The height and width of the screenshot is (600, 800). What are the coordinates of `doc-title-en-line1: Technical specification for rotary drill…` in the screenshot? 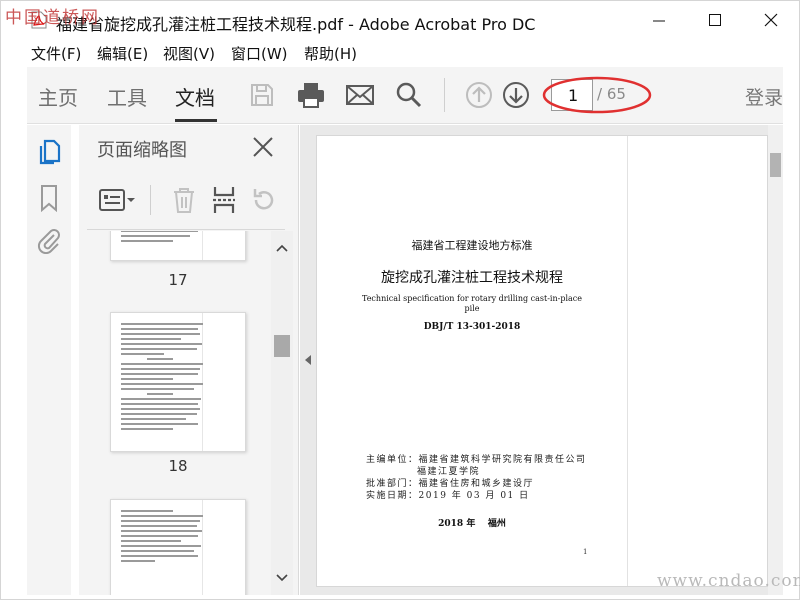 It's located at (472, 298).